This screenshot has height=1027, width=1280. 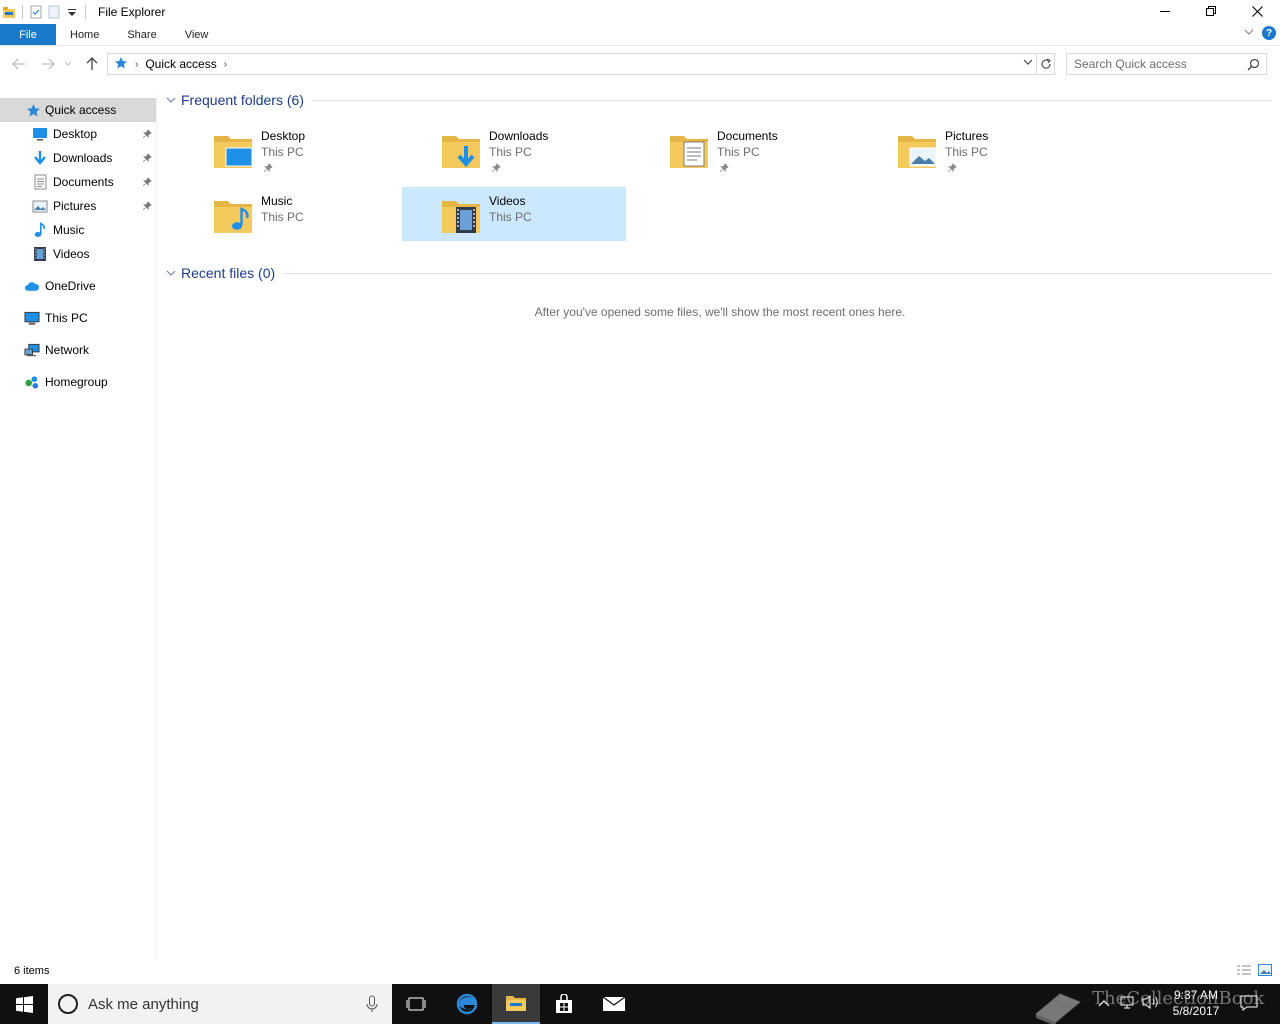 I want to click on new-folder-icon, so click(x=54, y=12).